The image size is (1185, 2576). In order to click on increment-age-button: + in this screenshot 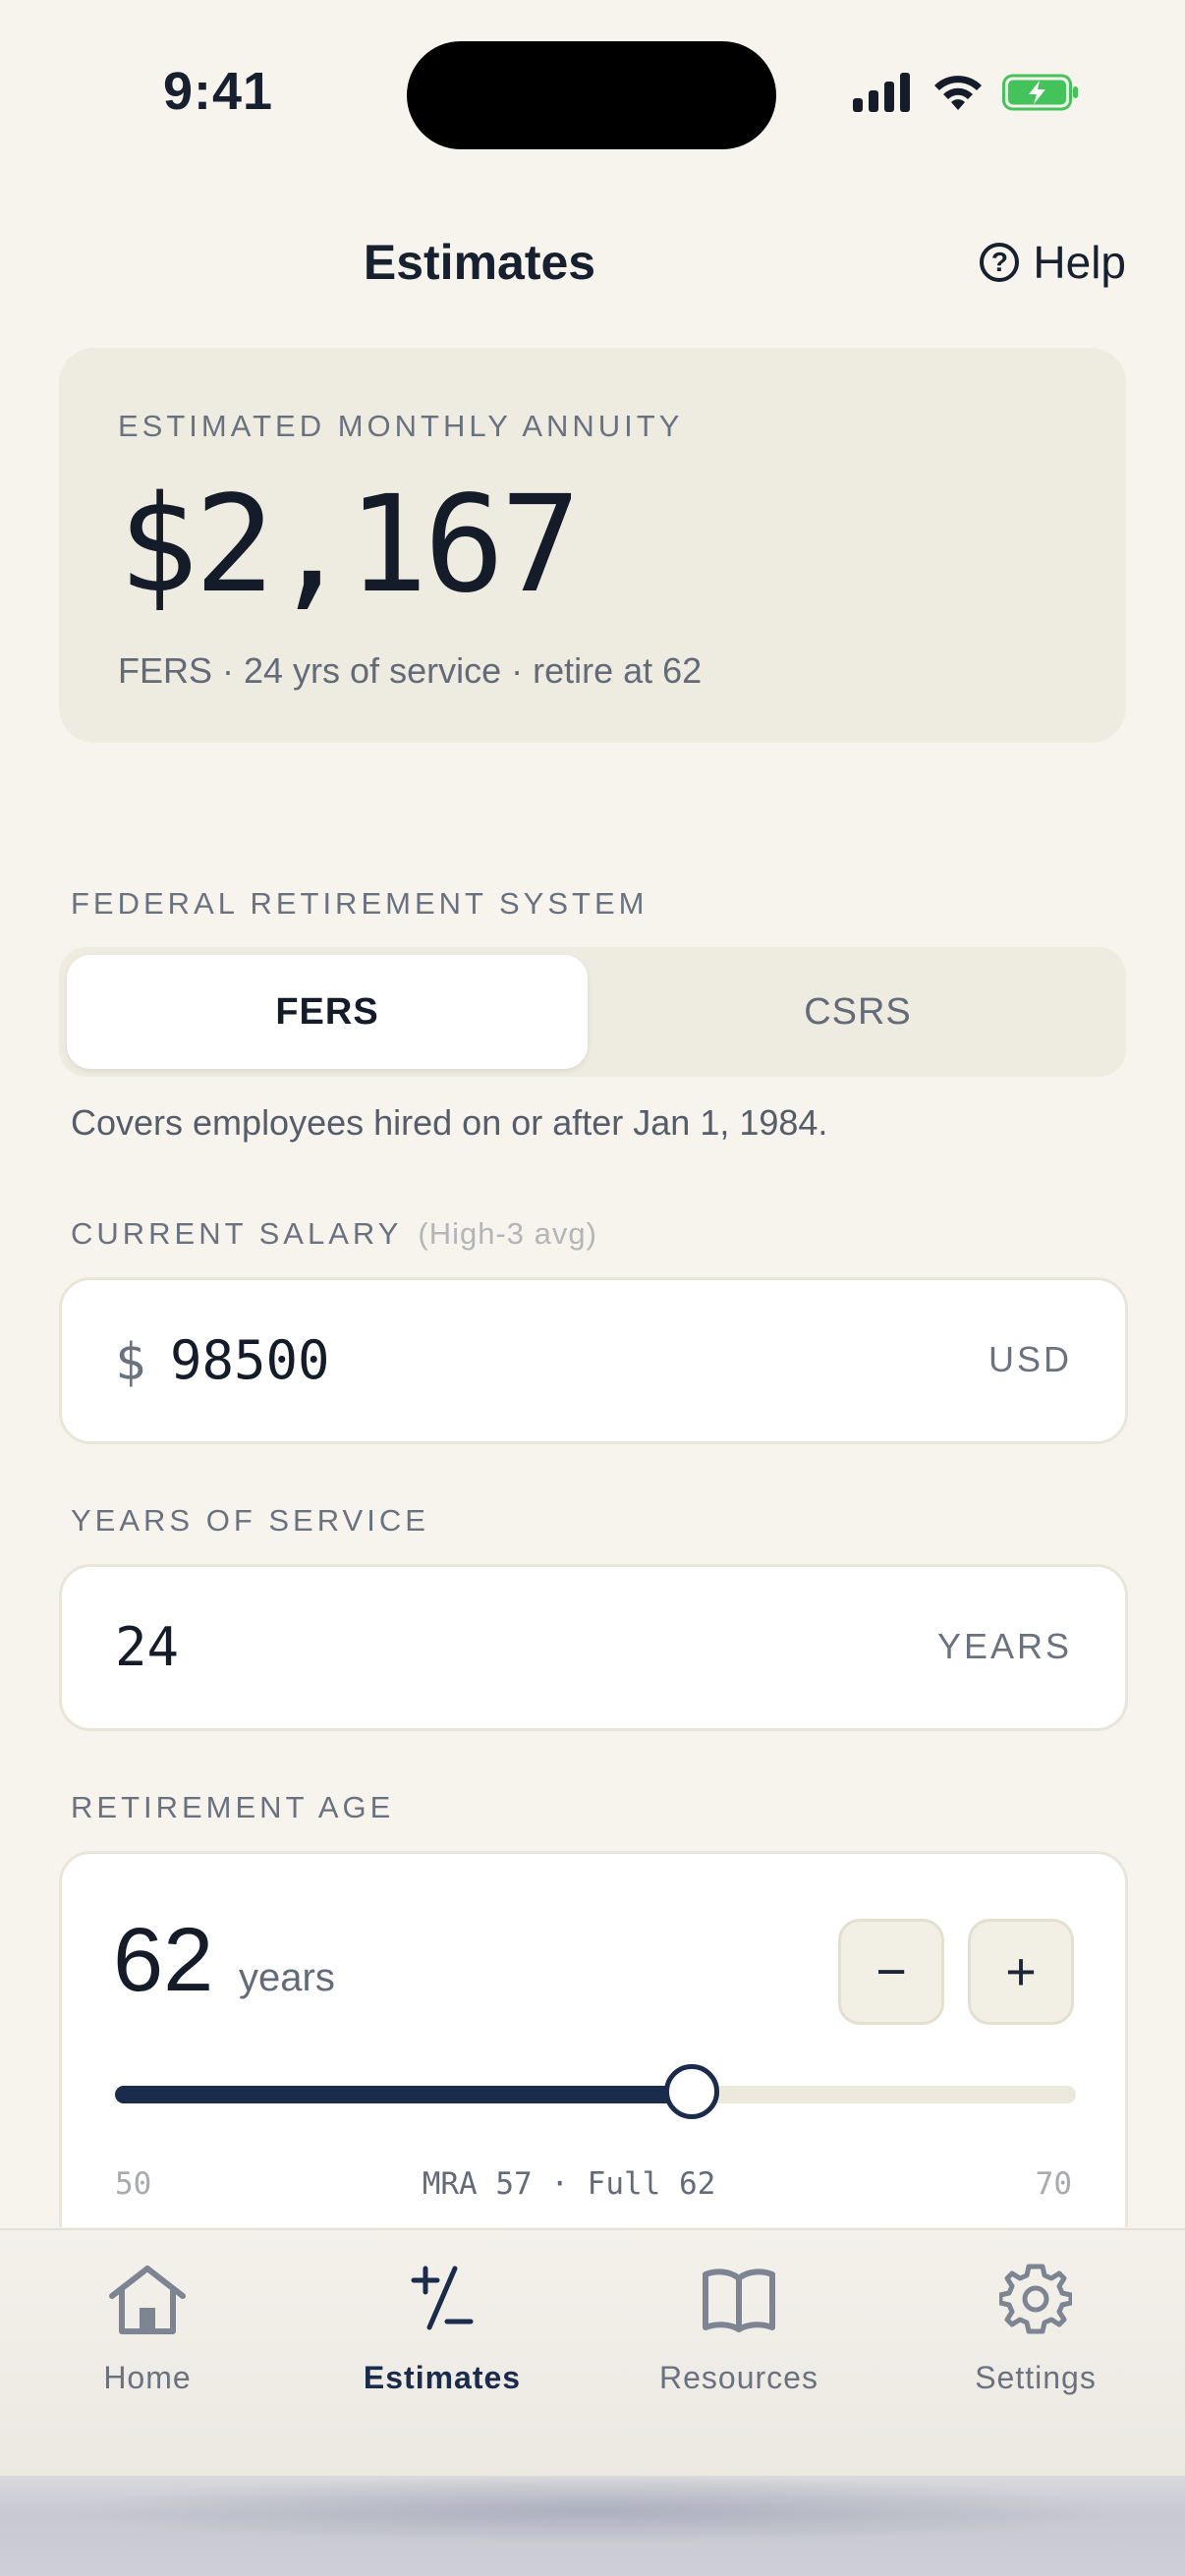, I will do `click(1021, 1972)`.